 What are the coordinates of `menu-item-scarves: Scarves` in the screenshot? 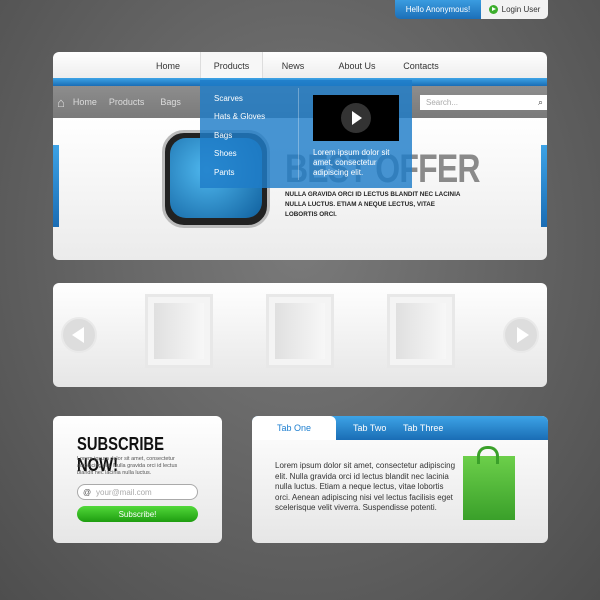 It's located at (228, 98).